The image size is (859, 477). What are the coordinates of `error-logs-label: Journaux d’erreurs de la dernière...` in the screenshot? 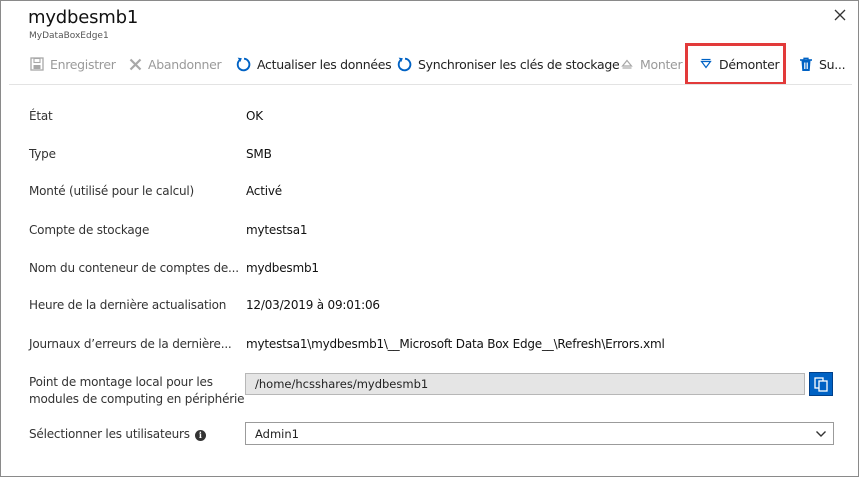 It's located at (130, 344).